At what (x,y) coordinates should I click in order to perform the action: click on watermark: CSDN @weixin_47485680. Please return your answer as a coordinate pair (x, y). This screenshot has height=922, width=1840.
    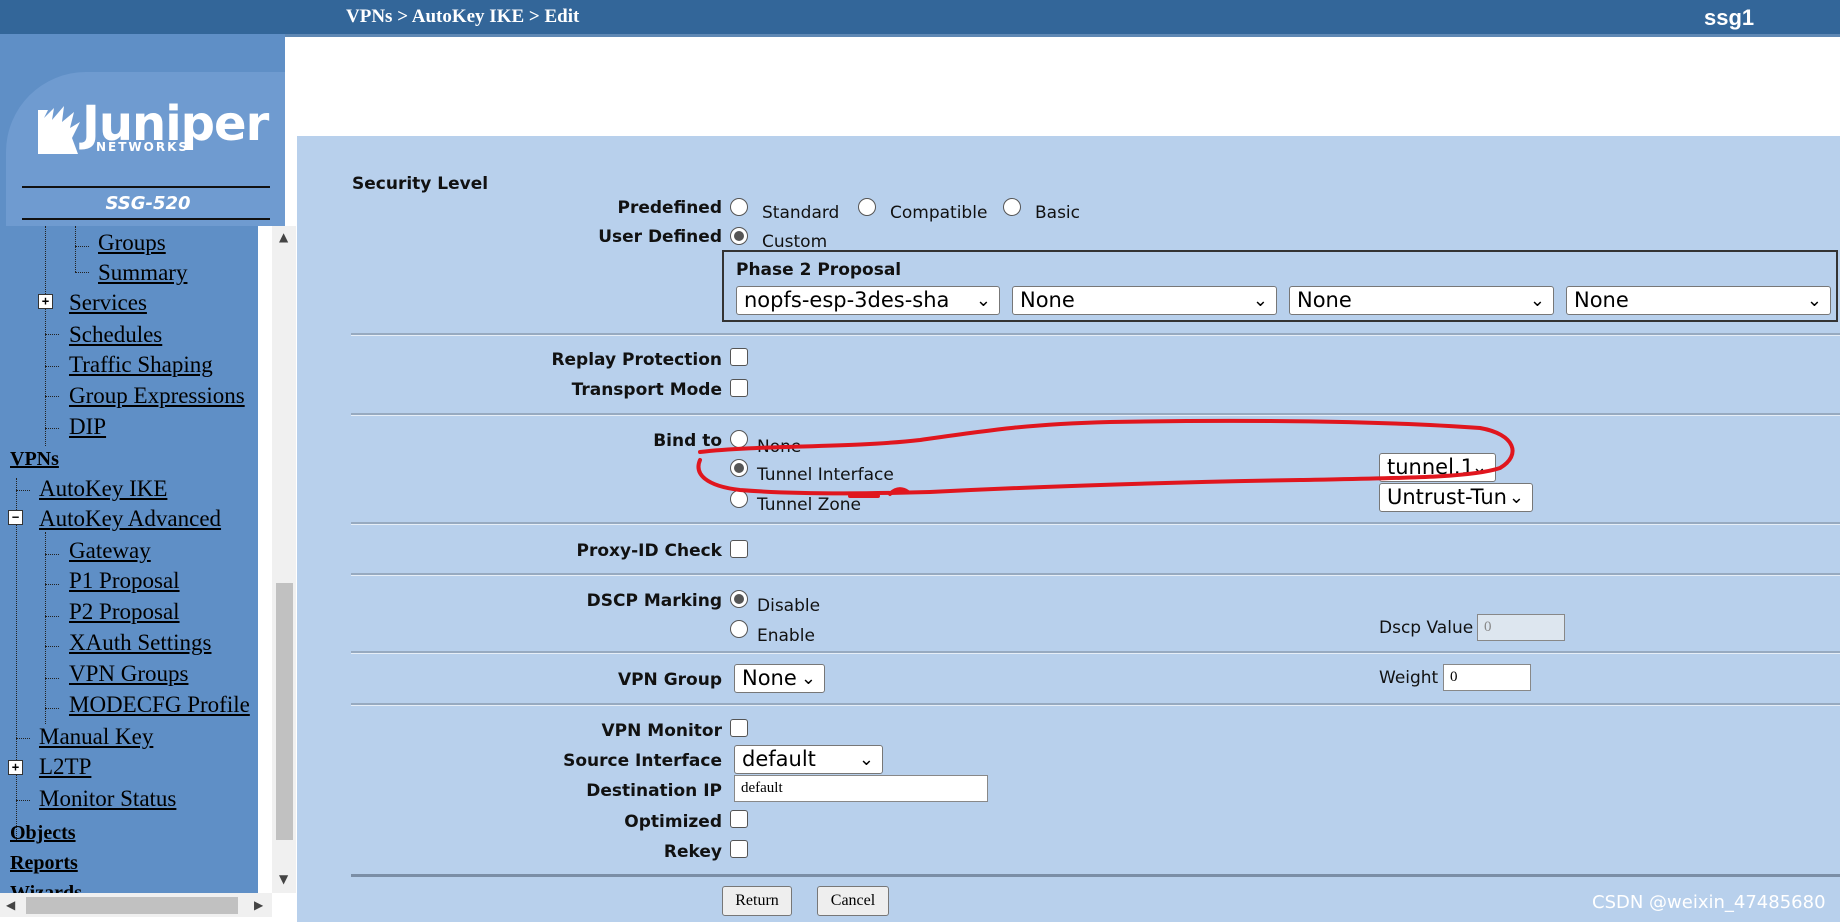
    Looking at the image, I should click on (1709, 902).